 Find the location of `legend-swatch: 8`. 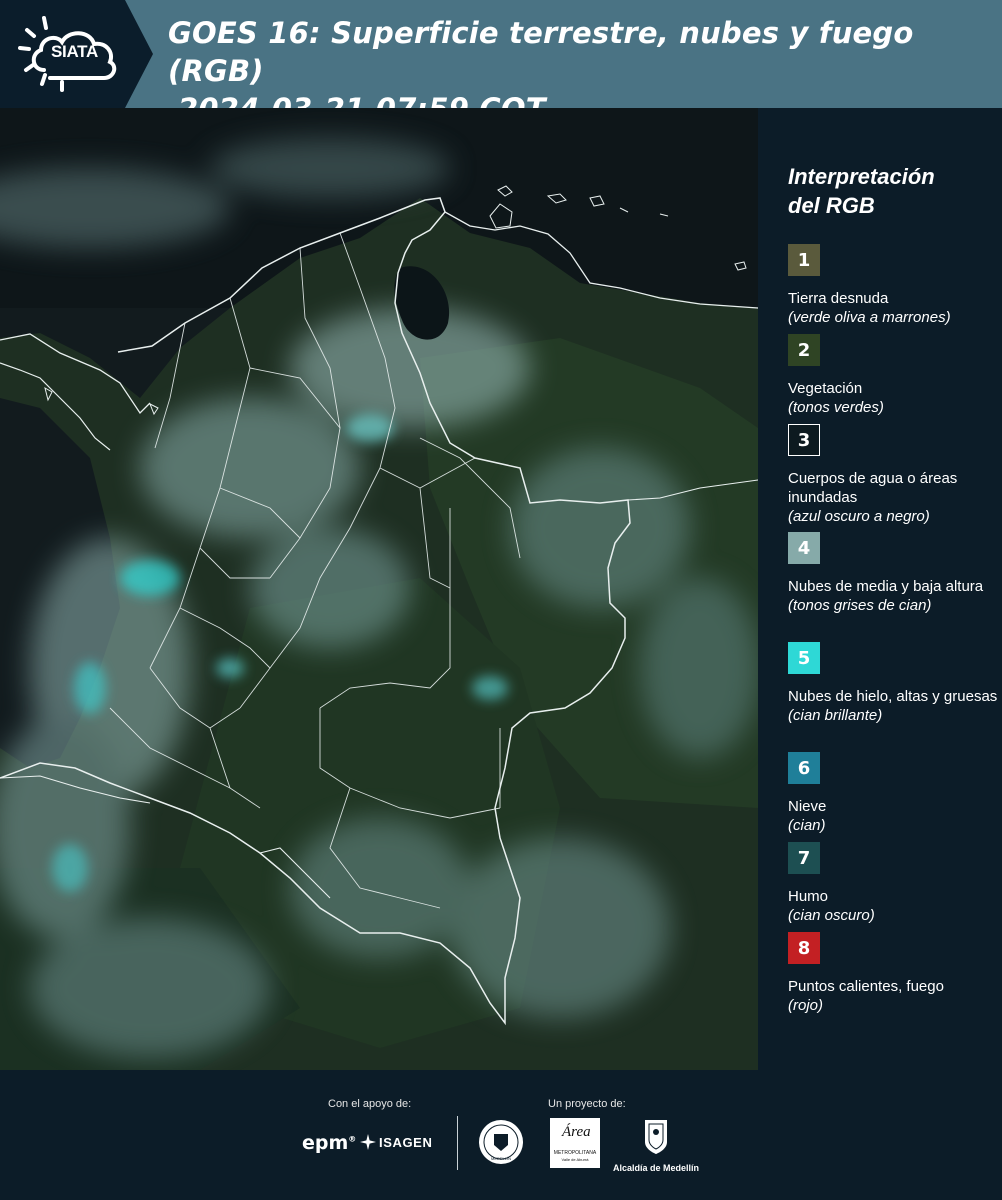

legend-swatch: 8 is located at coordinates (804, 948).